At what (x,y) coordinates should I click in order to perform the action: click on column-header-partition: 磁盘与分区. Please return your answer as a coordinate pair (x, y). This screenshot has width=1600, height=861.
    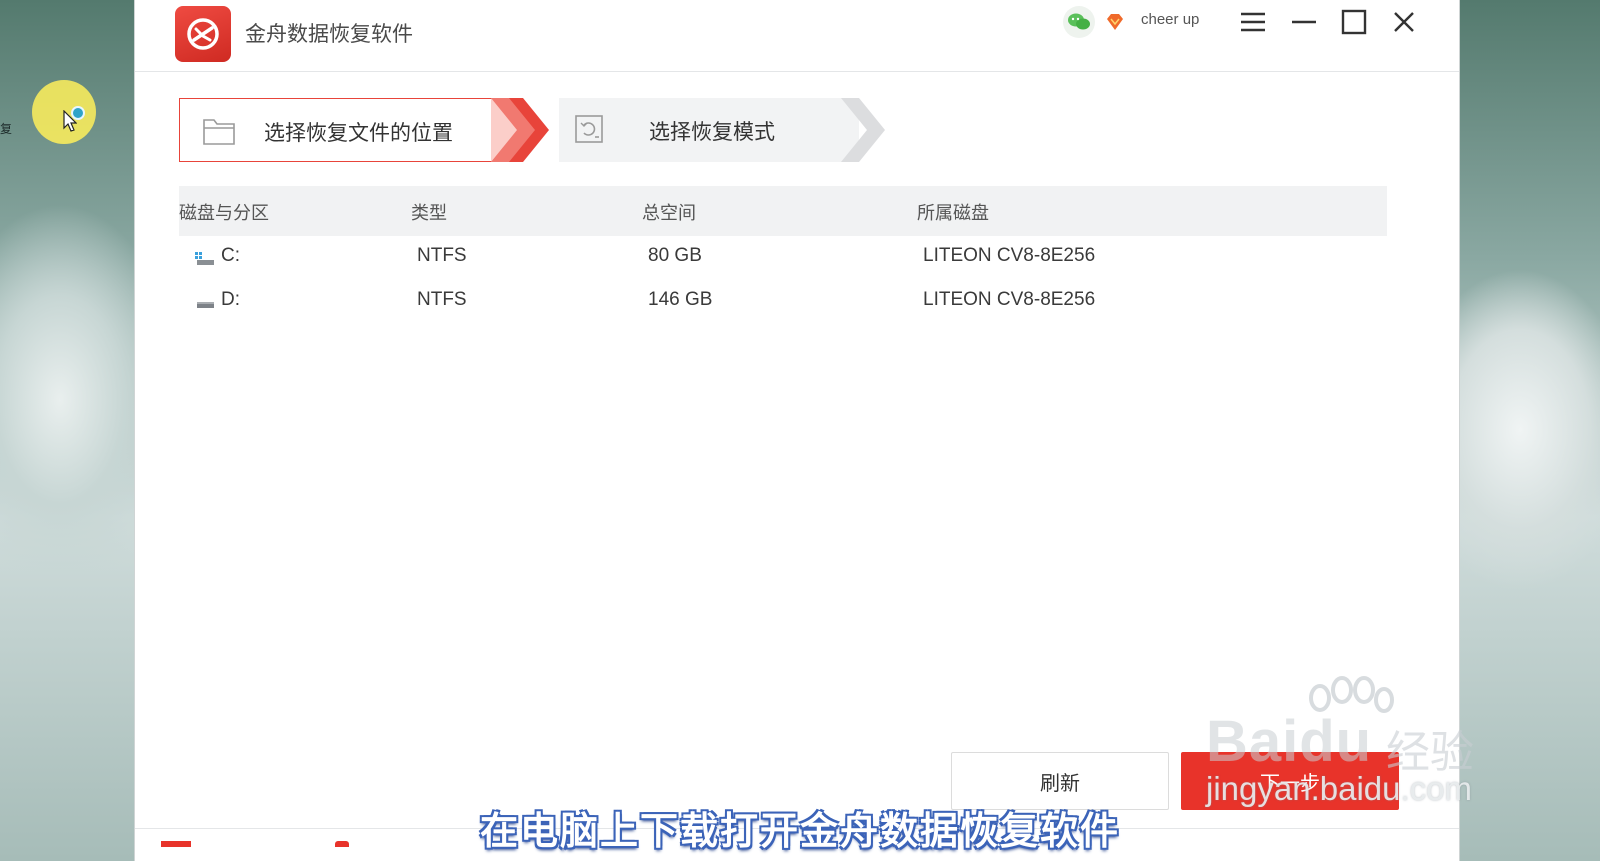
    Looking at the image, I should click on (224, 213).